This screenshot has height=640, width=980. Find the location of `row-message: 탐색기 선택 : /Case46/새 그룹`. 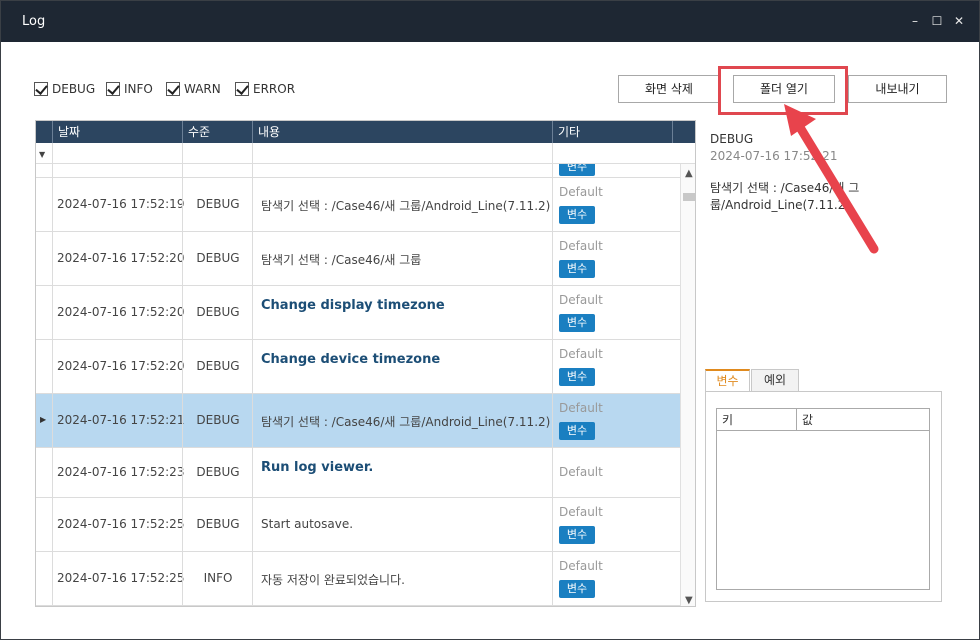

row-message: 탐색기 선택 : /Case46/새 그룹 is located at coordinates (341, 260).